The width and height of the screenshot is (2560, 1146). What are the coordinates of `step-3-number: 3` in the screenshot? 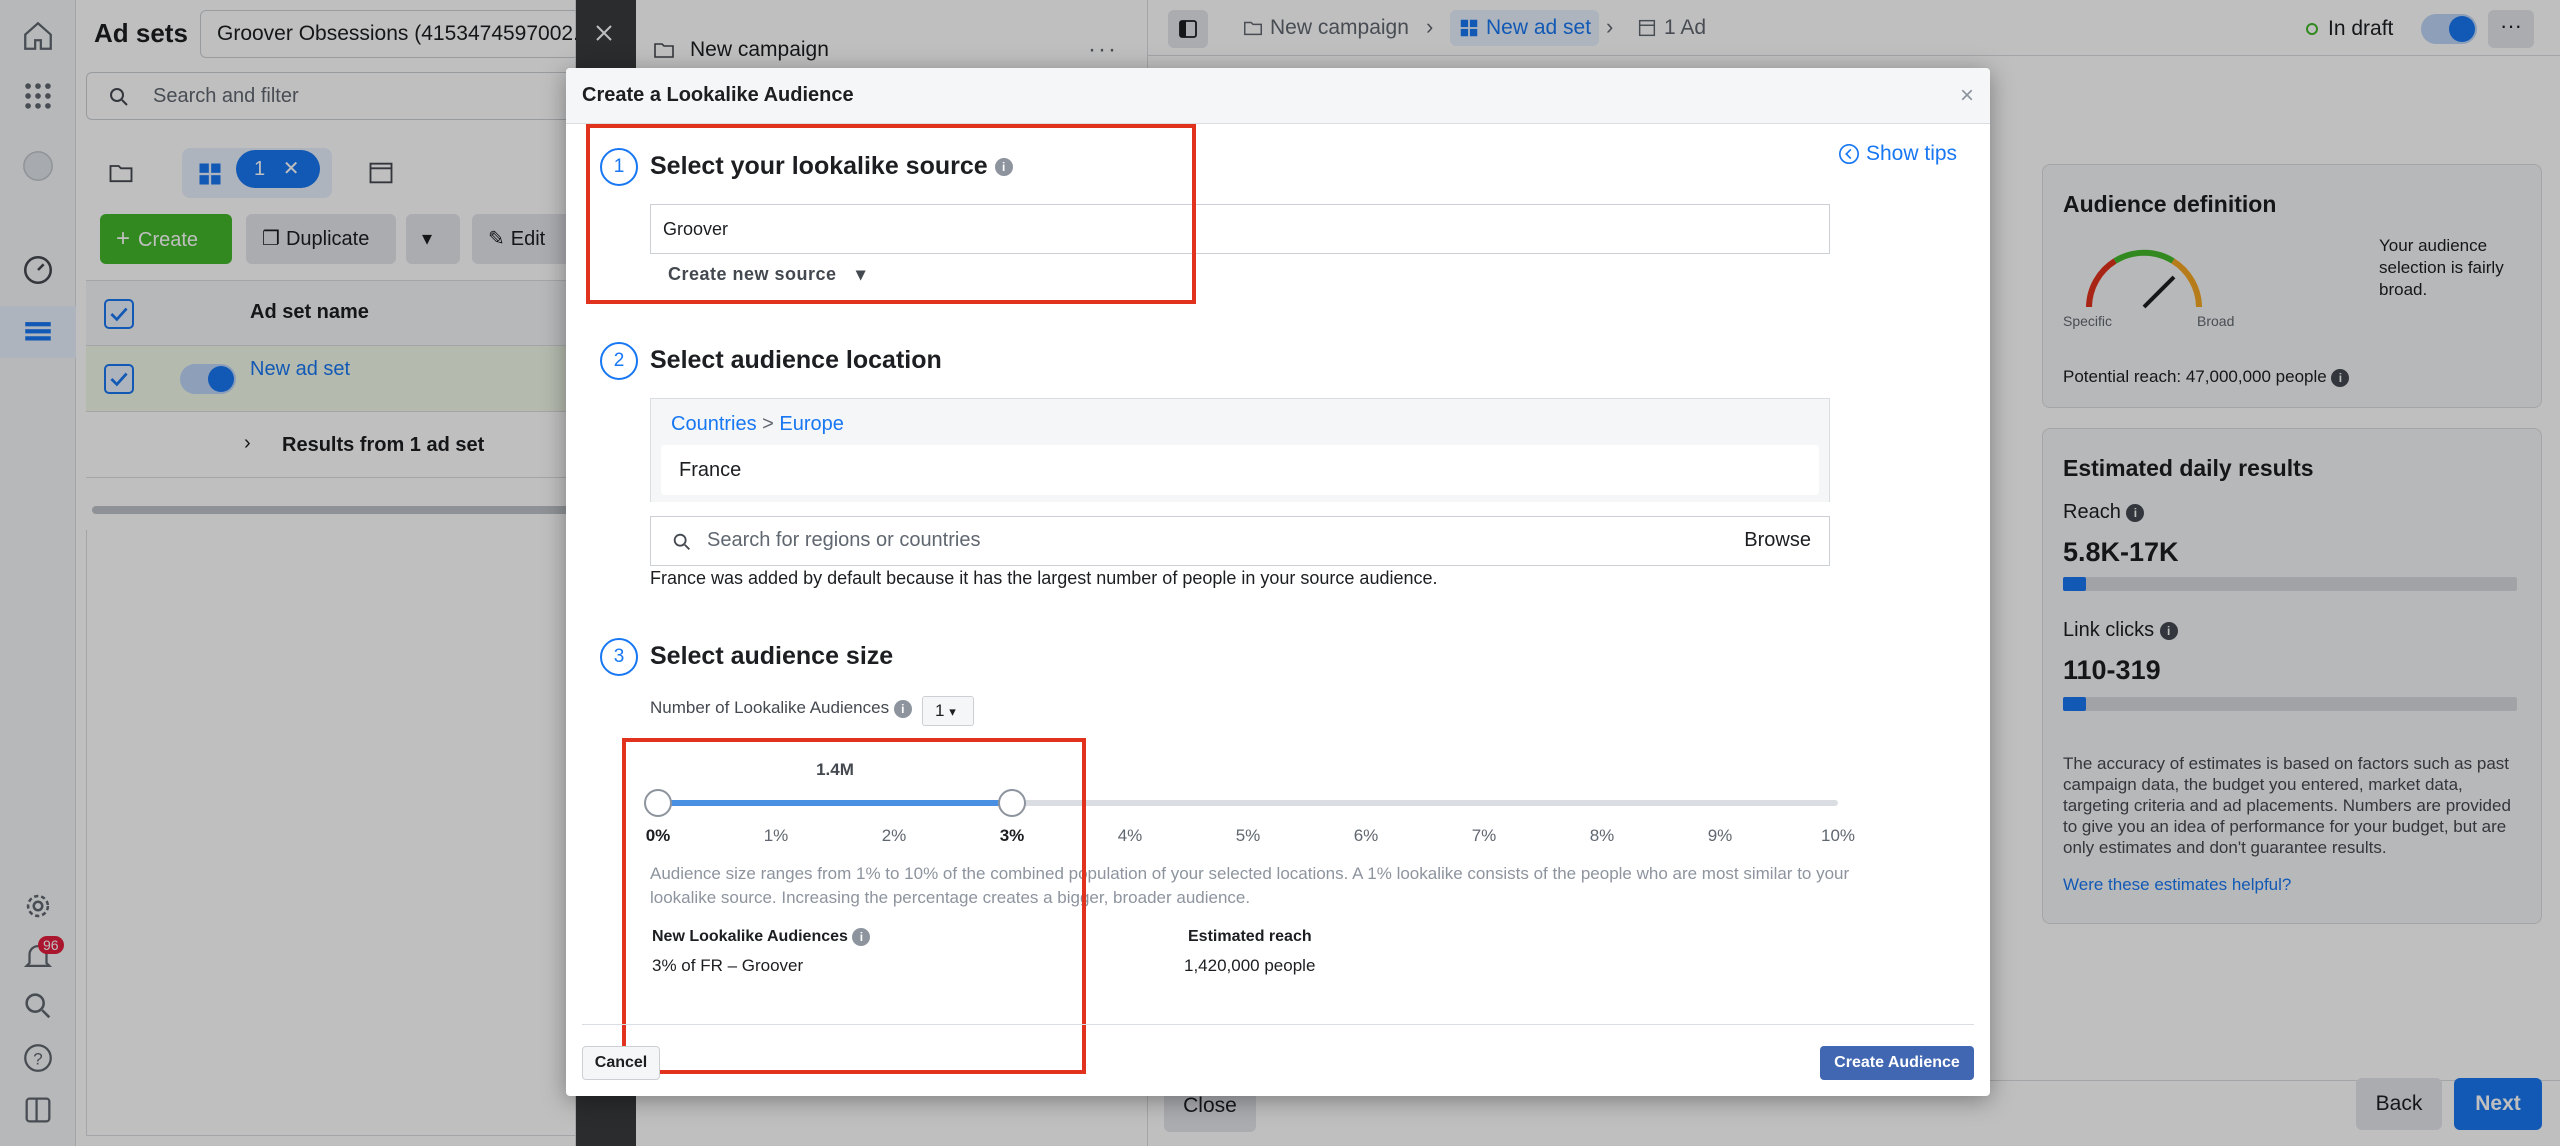 It's located at (619, 657).